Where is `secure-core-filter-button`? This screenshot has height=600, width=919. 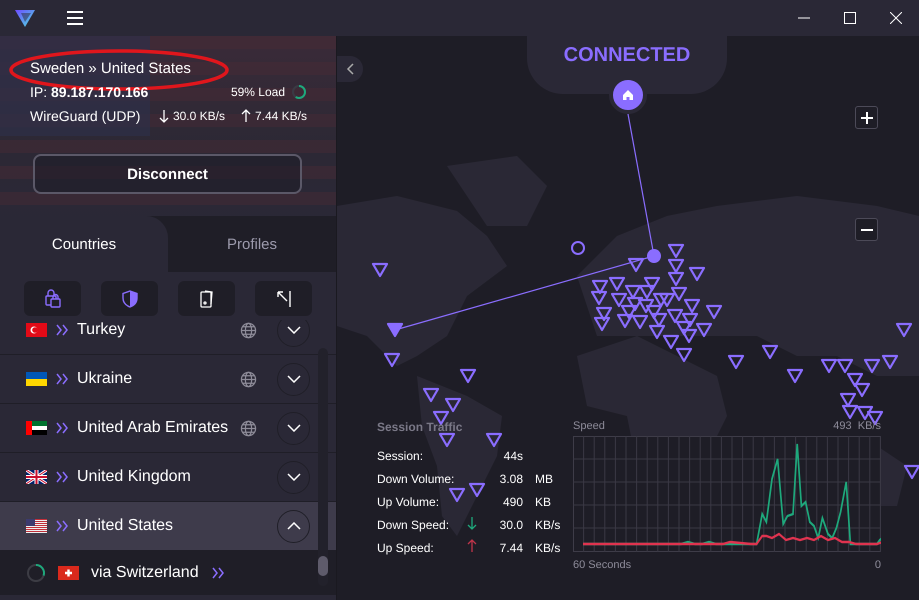 secure-core-filter-button is located at coordinates (52, 298).